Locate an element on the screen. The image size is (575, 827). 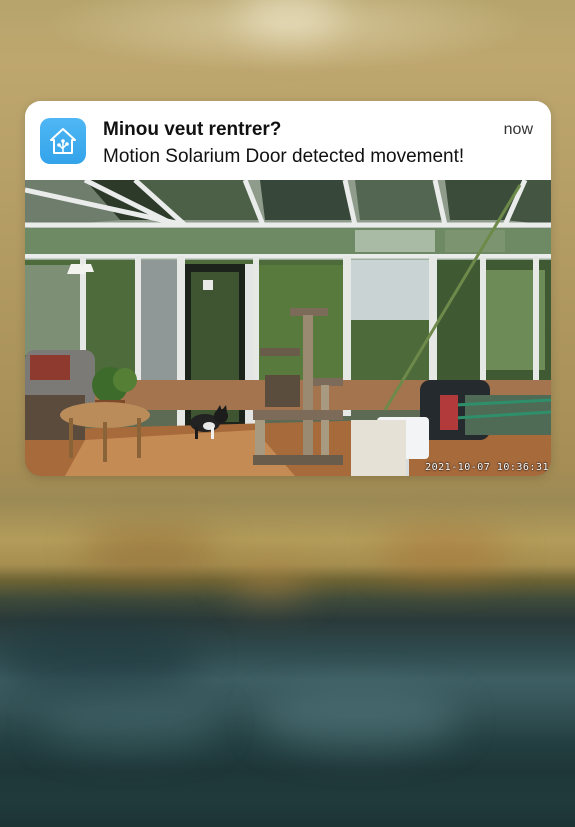
camera-timestamp: 2021-10-07 10:36:31 is located at coordinates (487, 467).